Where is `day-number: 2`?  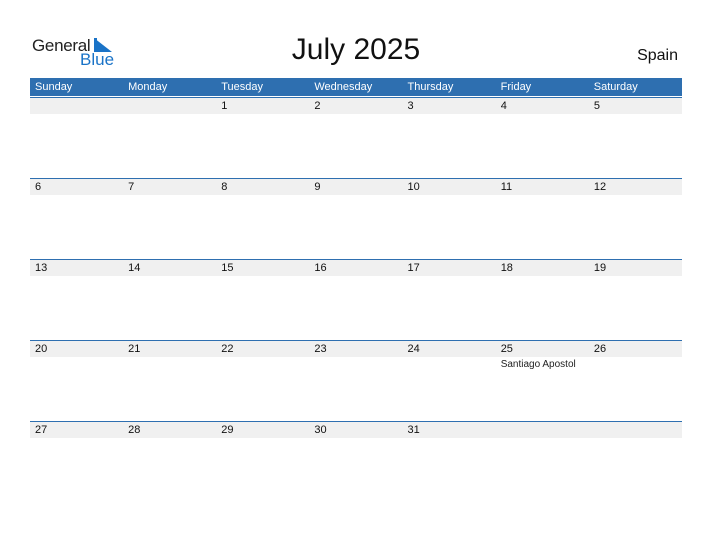 day-number: 2 is located at coordinates (317, 106).